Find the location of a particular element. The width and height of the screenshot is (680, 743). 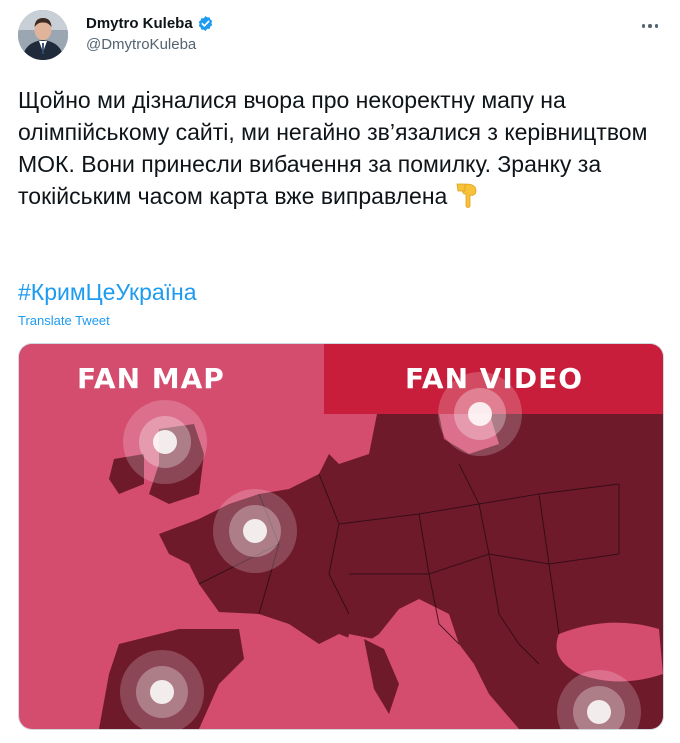

author-name-row: Dmytro Kuleba is located at coordinates (150, 23).